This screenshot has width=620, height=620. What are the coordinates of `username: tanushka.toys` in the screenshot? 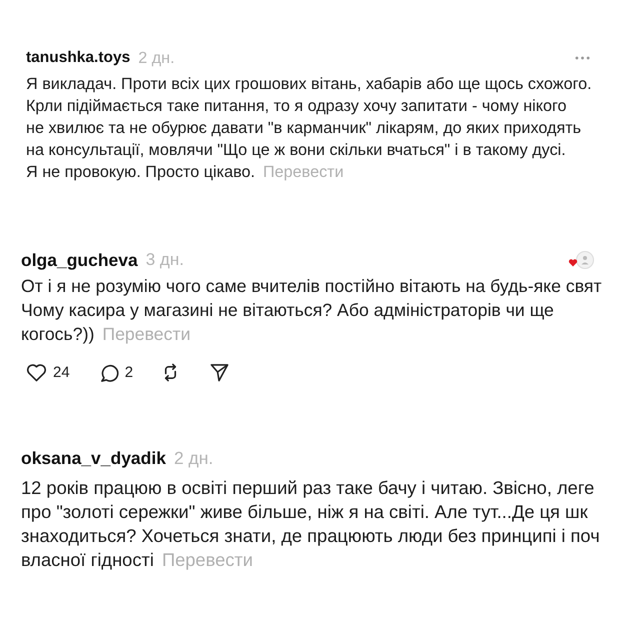 It's located at (78, 58).